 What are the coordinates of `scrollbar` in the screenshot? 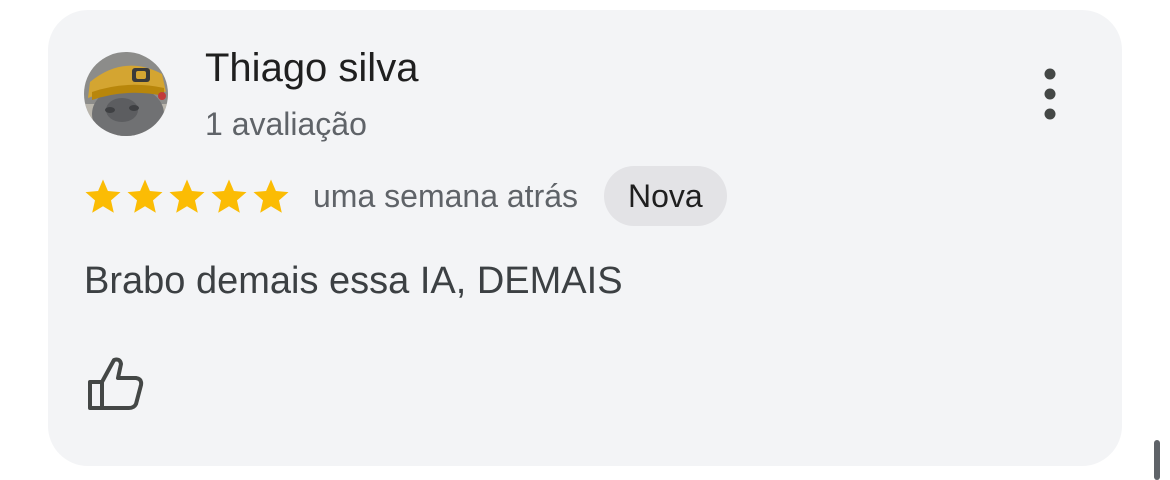 It's located at (1157, 460).